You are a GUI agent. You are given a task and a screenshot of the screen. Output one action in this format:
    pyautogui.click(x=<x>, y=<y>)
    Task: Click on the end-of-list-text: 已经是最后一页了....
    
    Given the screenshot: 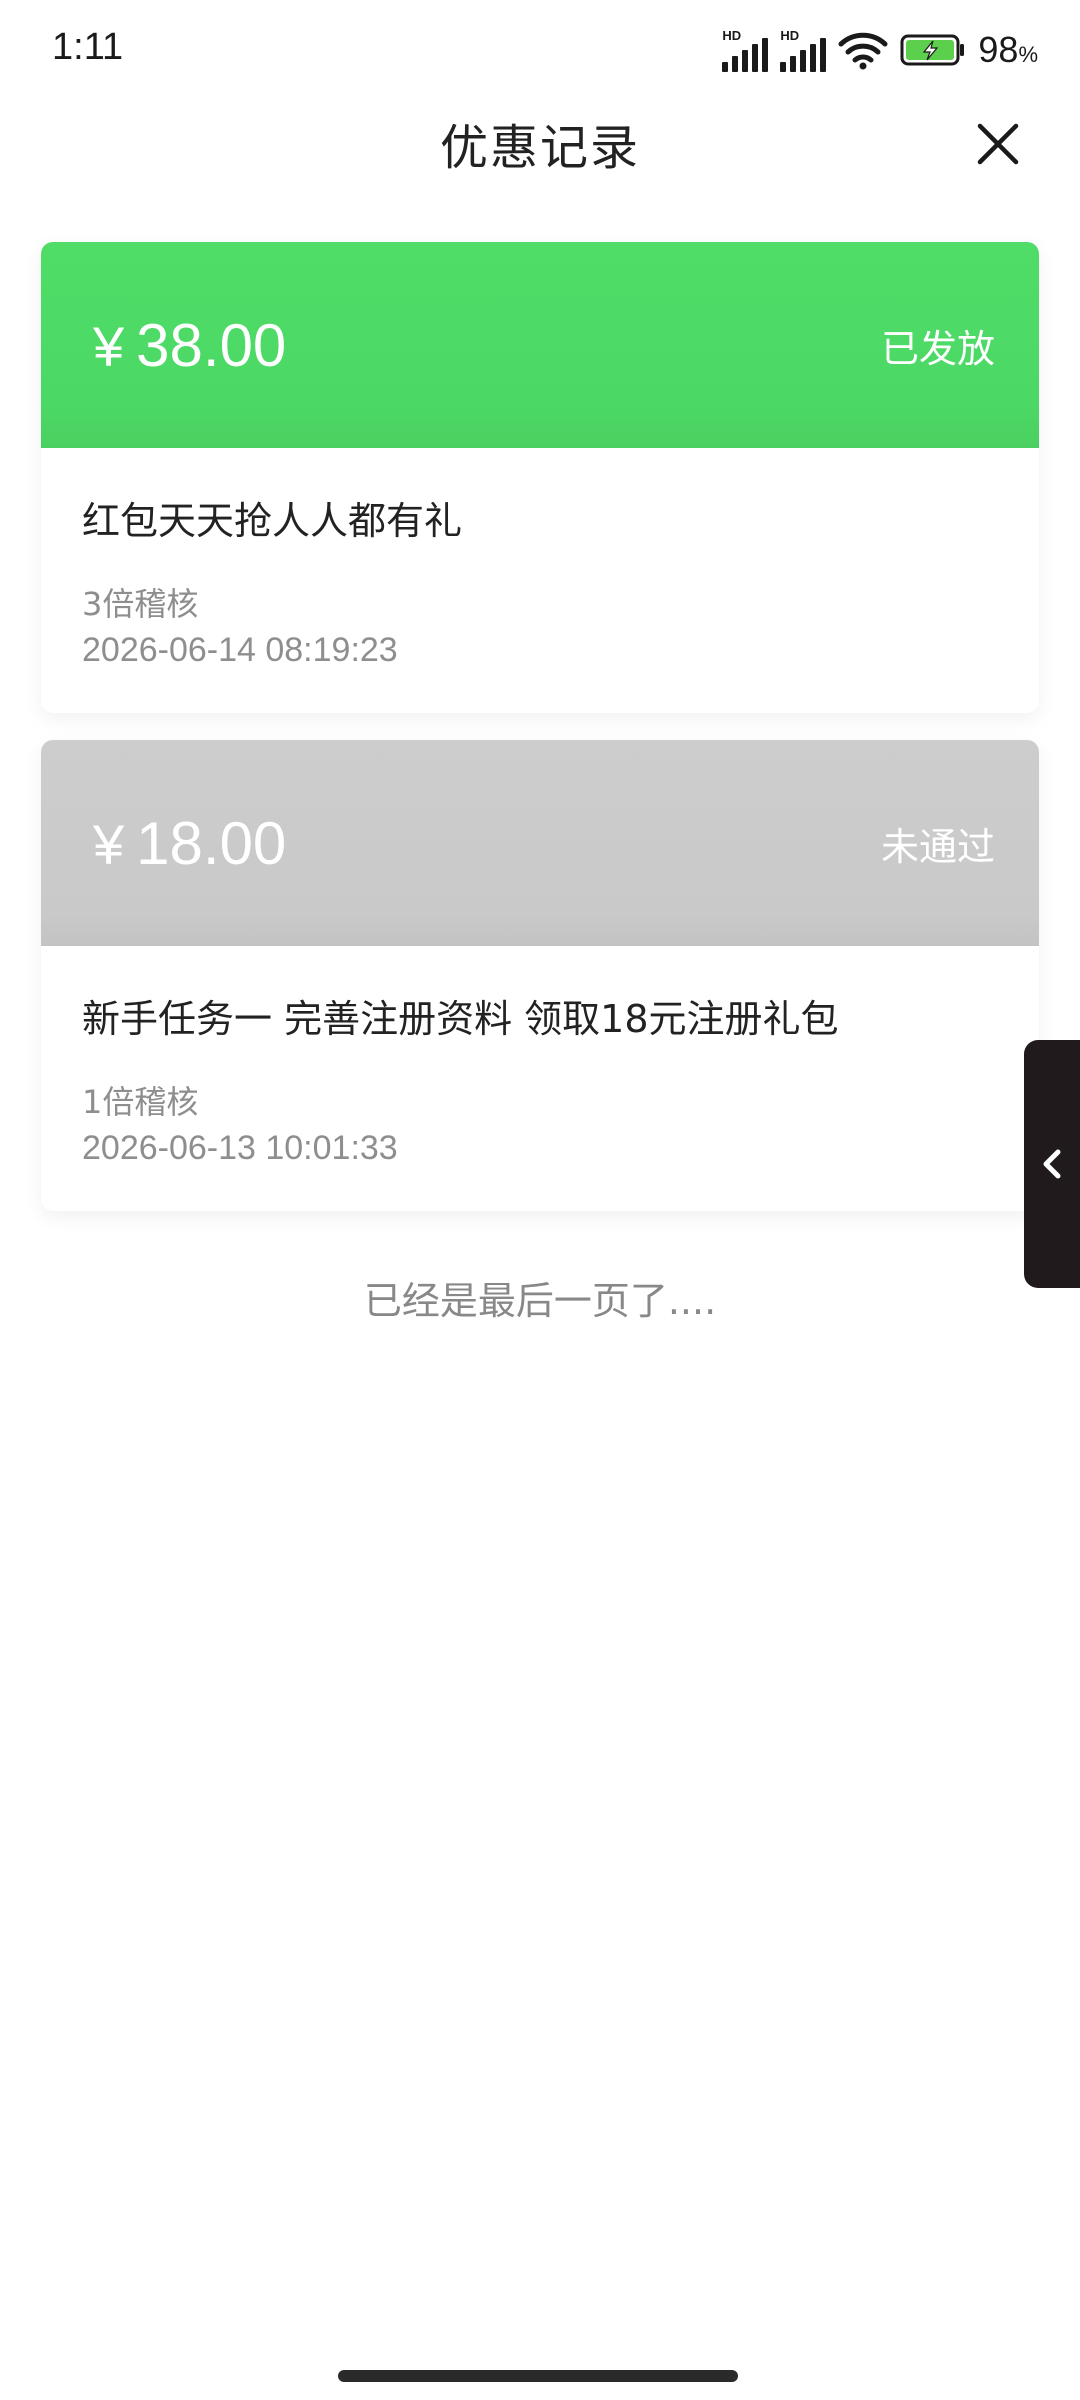 What is the action you would take?
    pyautogui.click(x=540, y=1301)
    